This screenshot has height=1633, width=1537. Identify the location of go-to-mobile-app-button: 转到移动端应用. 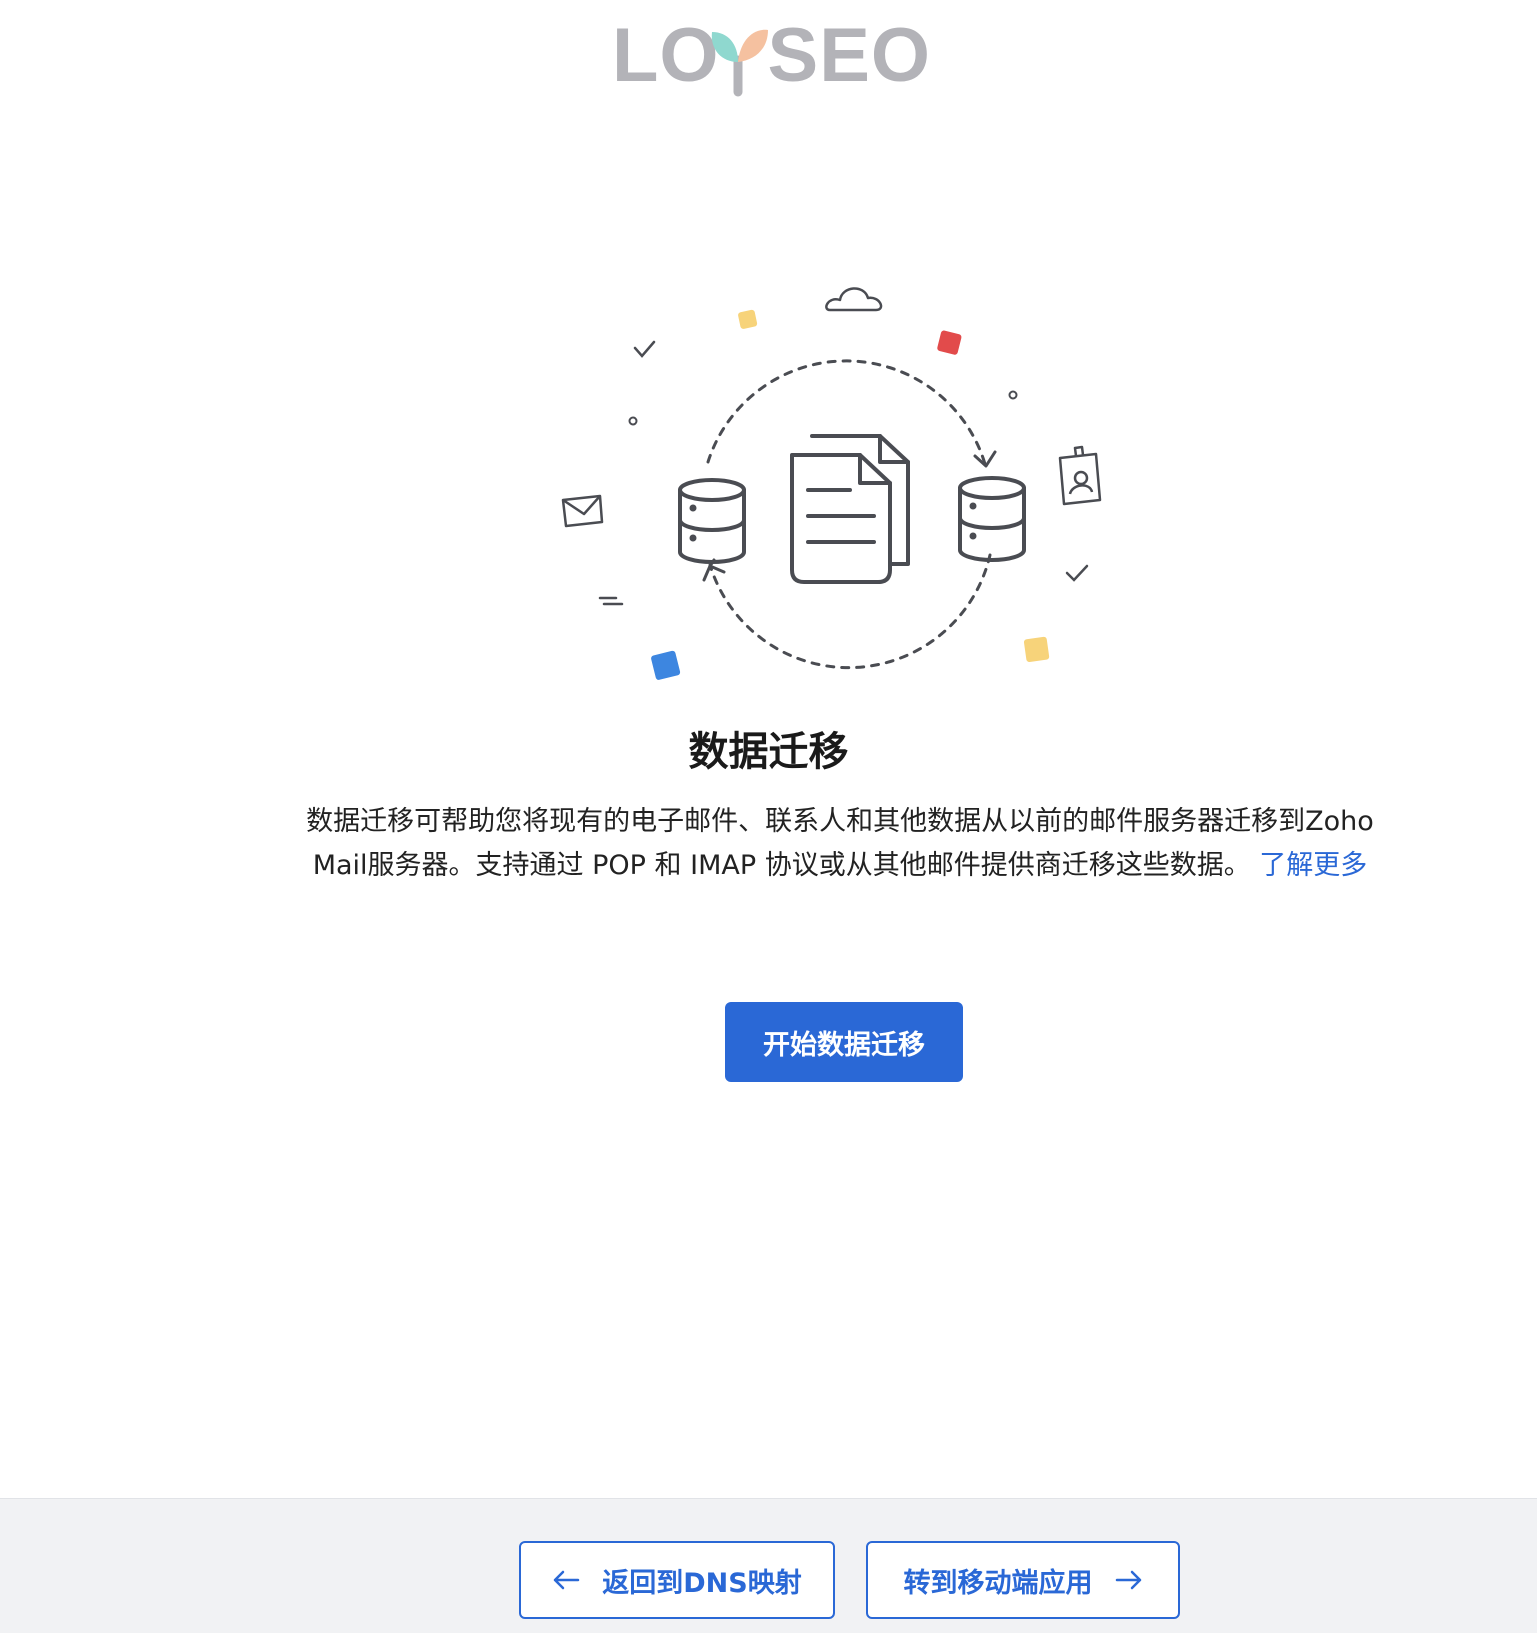
(1023, 1580).